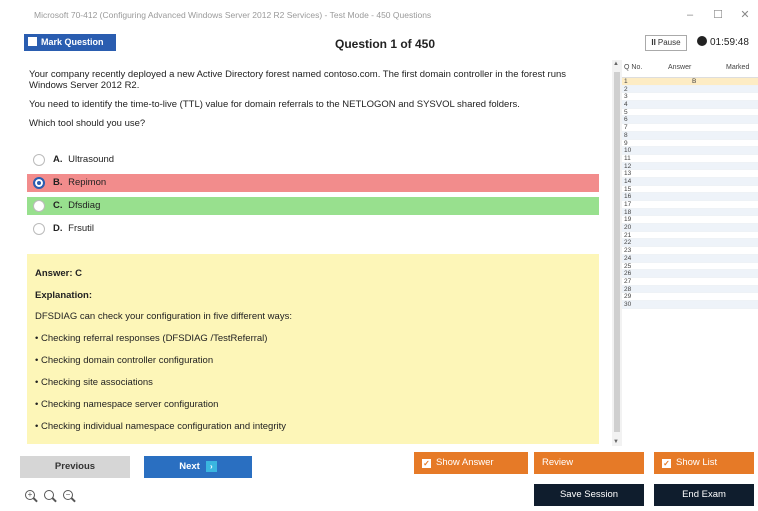 This screenshot has width=758, height=511. What do you see at coordinates (626, 89) in the screenshot?
I see `question-number: 2` at bounding box center [626, 89].